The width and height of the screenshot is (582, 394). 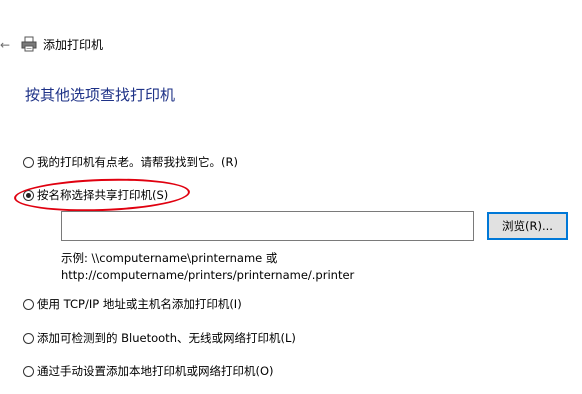 I want to click on option-bluetooth-wireless: 添加可检测到的 Bluetooth、无线或网络打印机(L), so click(x=159, y=338).